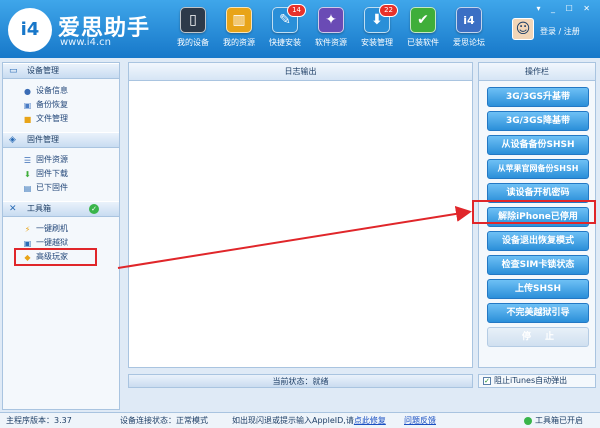  What do you see at coordinates (469, 20) in the screenshot?
I see `forum-icon: i4` at bounding box center [469, 20].